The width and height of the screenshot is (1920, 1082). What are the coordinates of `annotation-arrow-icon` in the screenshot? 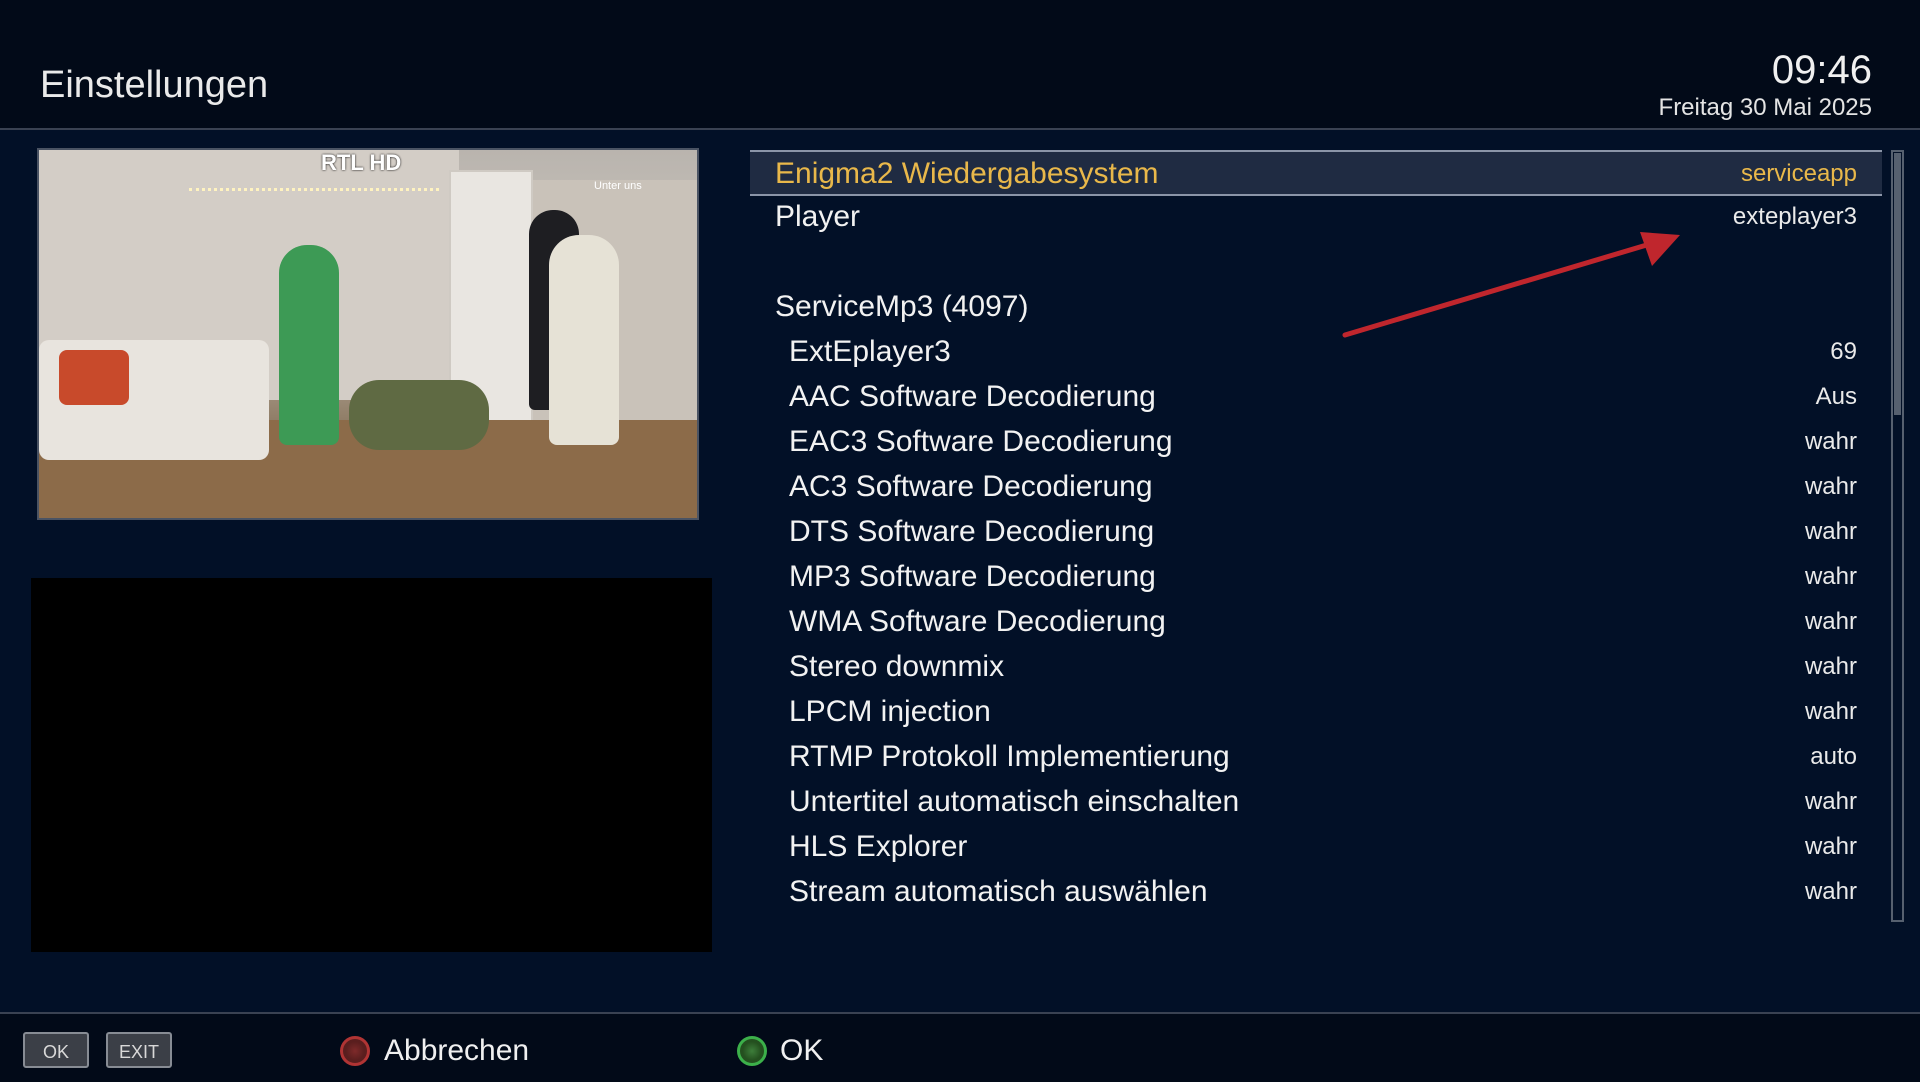 It's located at (1511, 285).